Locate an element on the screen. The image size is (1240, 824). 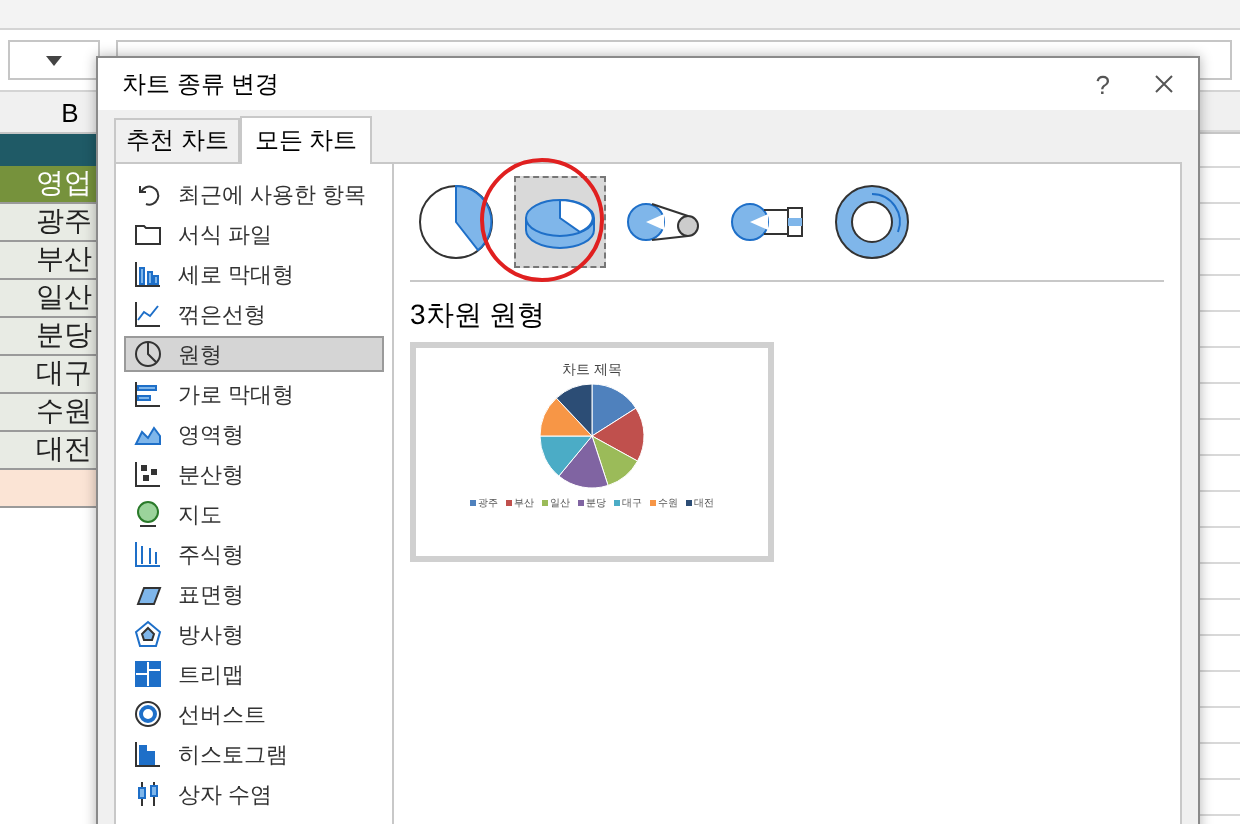
subtype-title: 3차원 원형 is located at coordinates (479, 316).